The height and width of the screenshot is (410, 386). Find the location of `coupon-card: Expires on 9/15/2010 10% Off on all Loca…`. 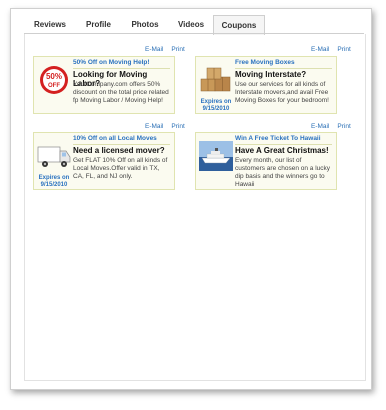

coupon-card: Expires on 9/15/2010 10% Off on all Loca… is located at coordinates (104, 161).